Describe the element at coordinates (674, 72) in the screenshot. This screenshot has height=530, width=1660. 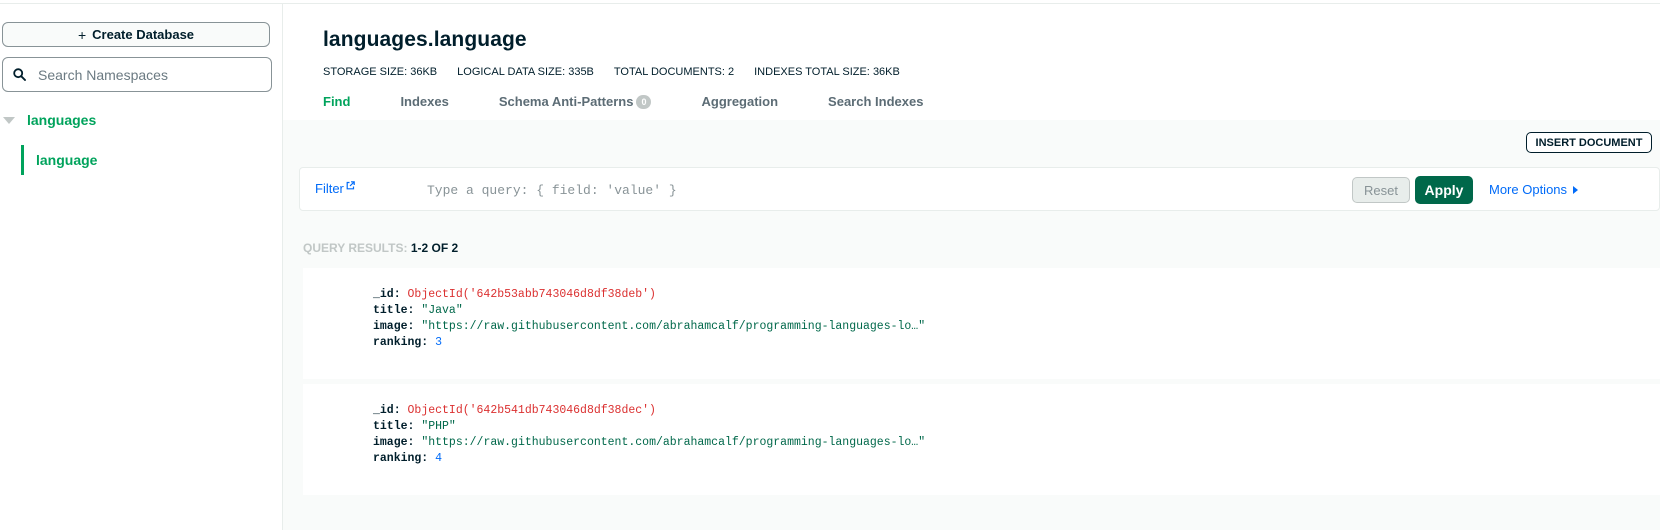
I see `stat-total-documents: TOTAL DOCUMENTS: 2` at that location.